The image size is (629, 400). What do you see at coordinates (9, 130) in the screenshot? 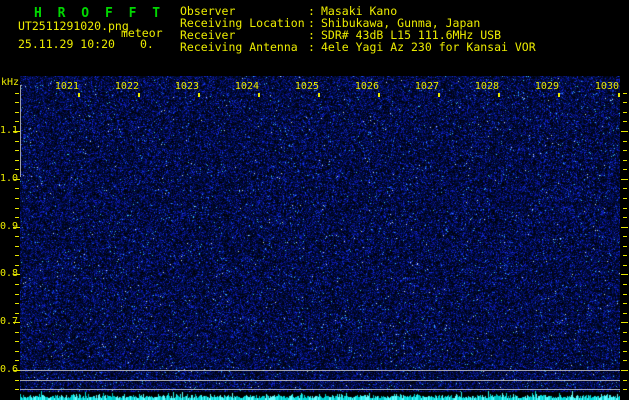
I see `y-tick-label: 1.1` at bounding box center [9, 130].